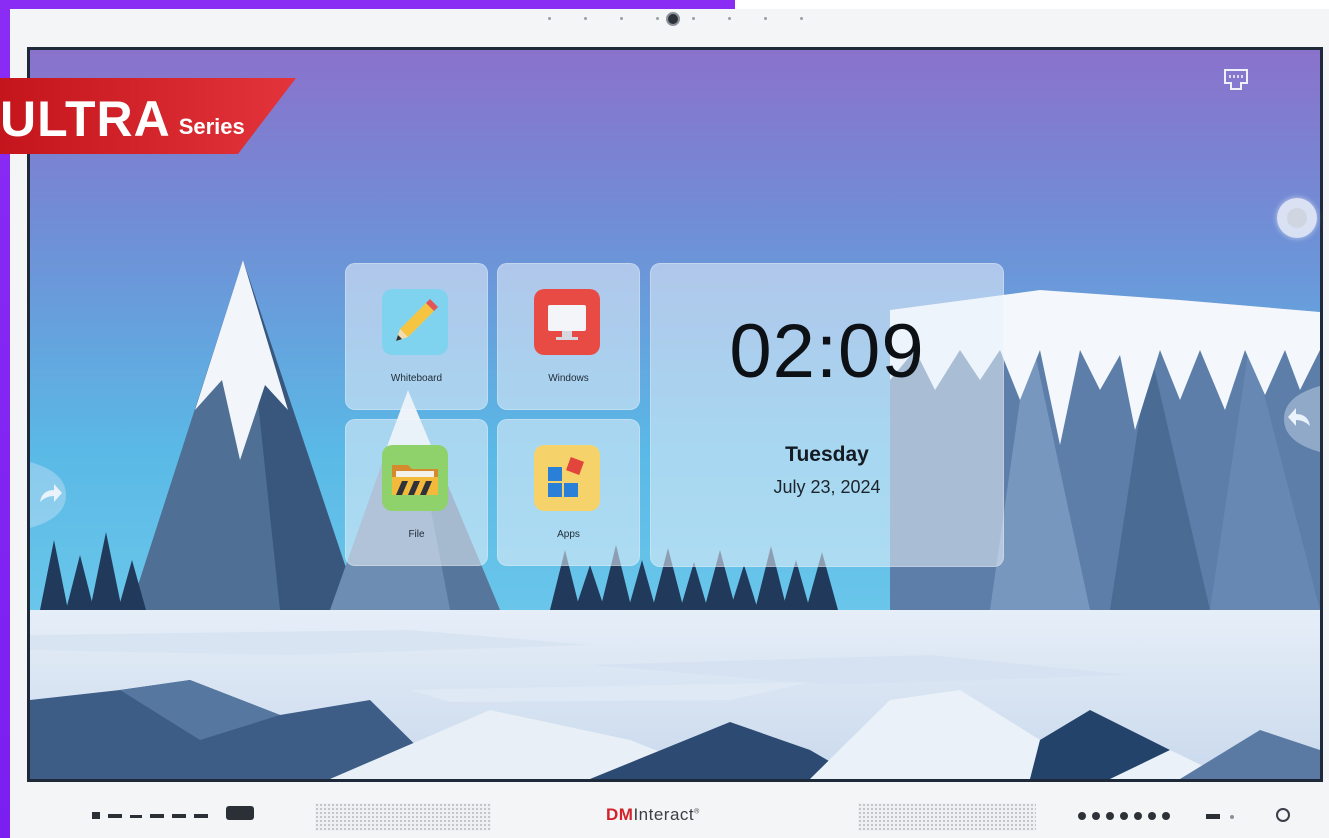  Describe the element at coordinates (1302, 419) in the screenshot. I see `side-back-button` at that location.